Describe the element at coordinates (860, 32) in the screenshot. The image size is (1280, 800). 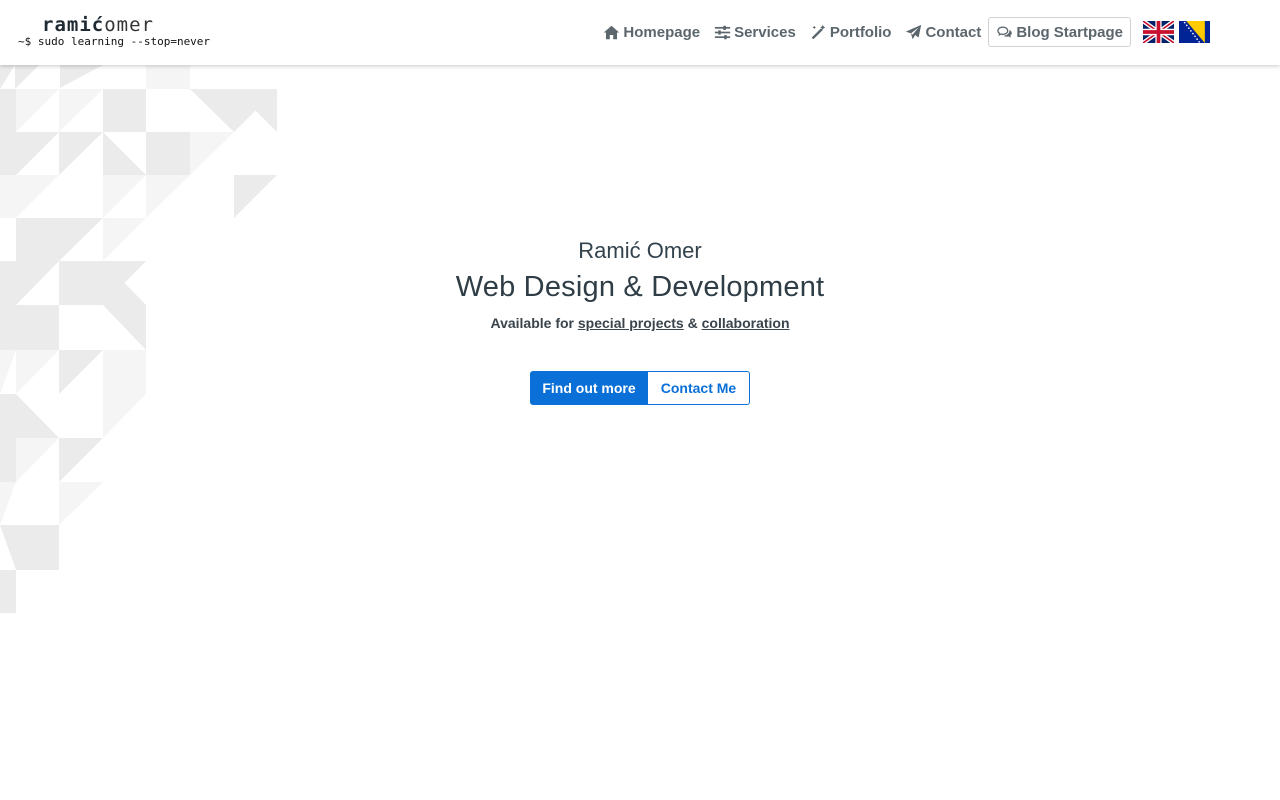
I see `nav-item-label: Portfolio` at that location.